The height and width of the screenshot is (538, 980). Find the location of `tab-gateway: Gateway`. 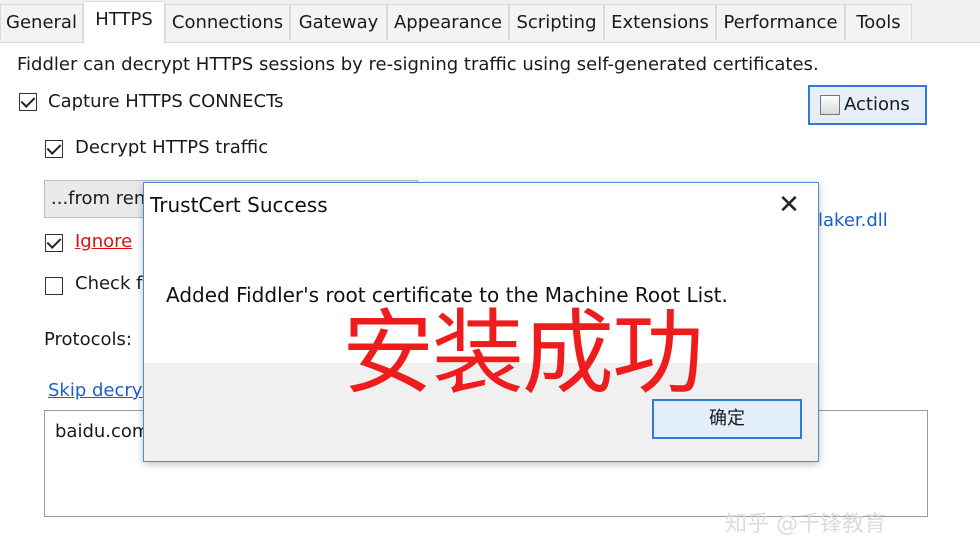

tab-gateway: Gateway is located at coordinates (338, 22).